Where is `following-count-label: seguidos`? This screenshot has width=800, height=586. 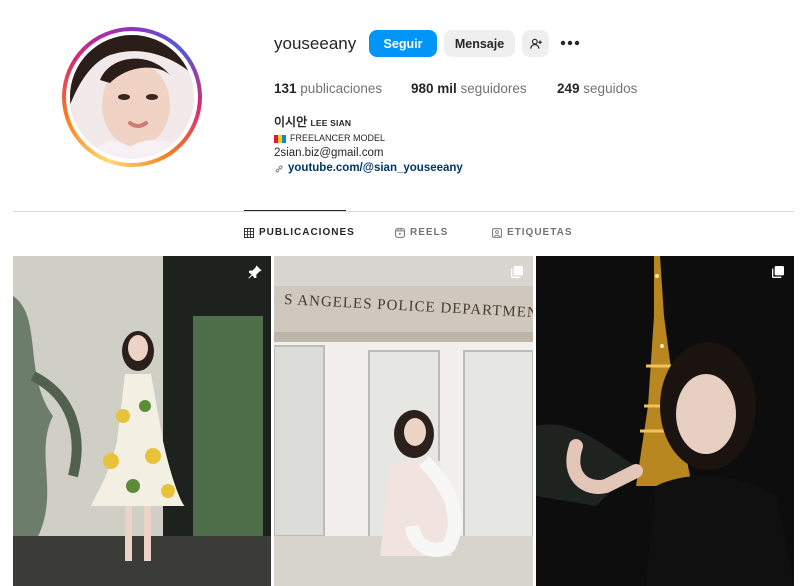
following-count-label: seguidos is located at coordinates (610, 88).